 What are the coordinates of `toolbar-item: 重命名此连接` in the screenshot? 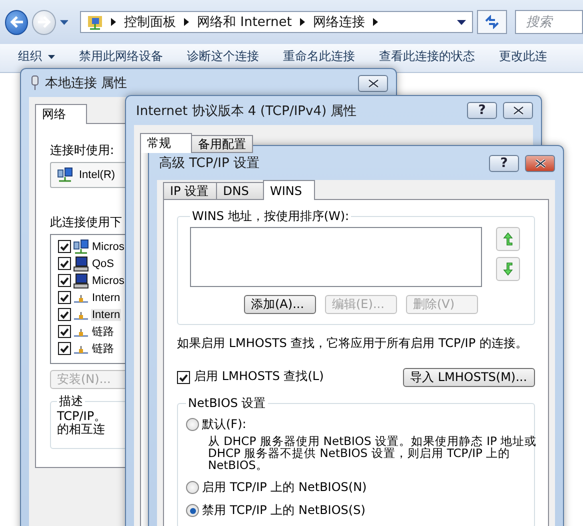 It's located at (319, 56).